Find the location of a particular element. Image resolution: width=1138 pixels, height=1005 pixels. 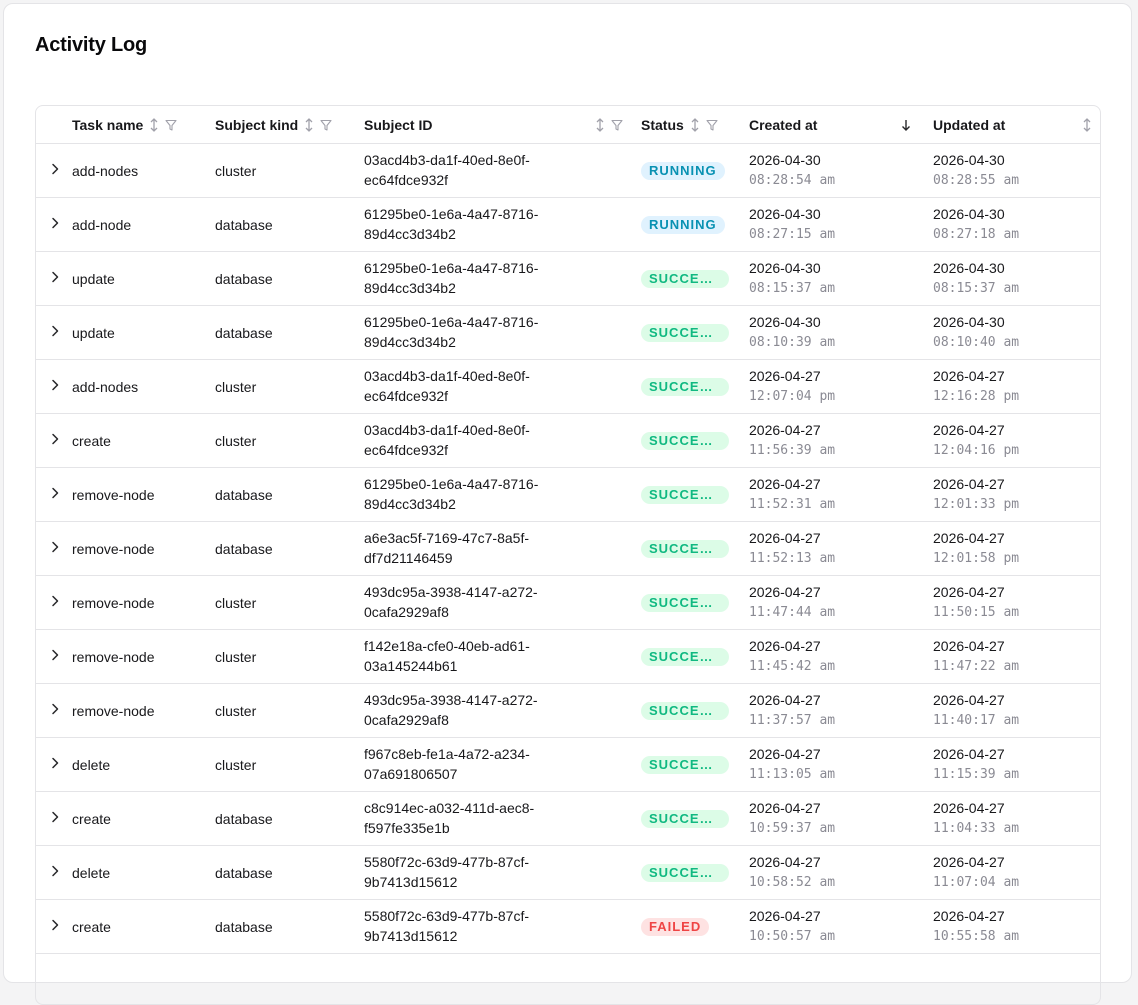

updated-time: 10:55:58 am is located at coordinates (976, 936).